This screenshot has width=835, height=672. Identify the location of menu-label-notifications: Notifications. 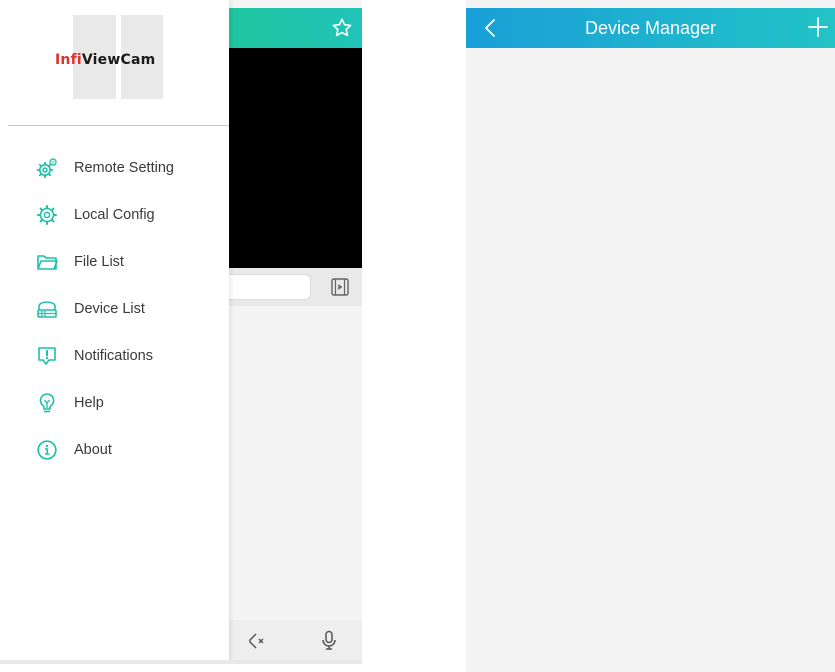
(113, 356).